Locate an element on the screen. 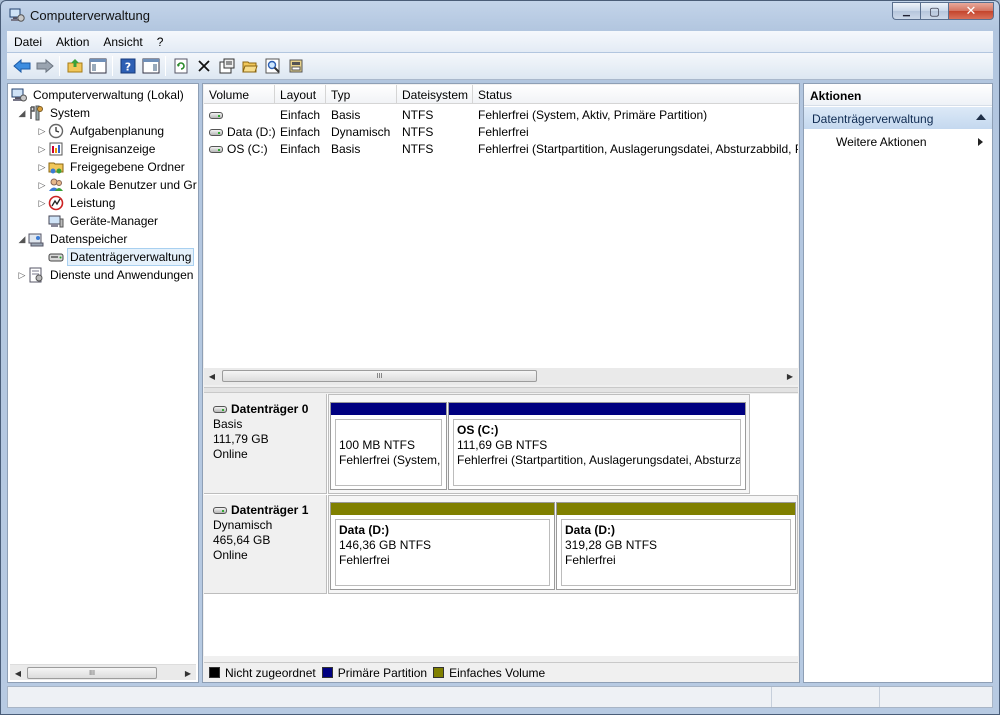  cell-typ: Basis is located at coordinates (346, 114).